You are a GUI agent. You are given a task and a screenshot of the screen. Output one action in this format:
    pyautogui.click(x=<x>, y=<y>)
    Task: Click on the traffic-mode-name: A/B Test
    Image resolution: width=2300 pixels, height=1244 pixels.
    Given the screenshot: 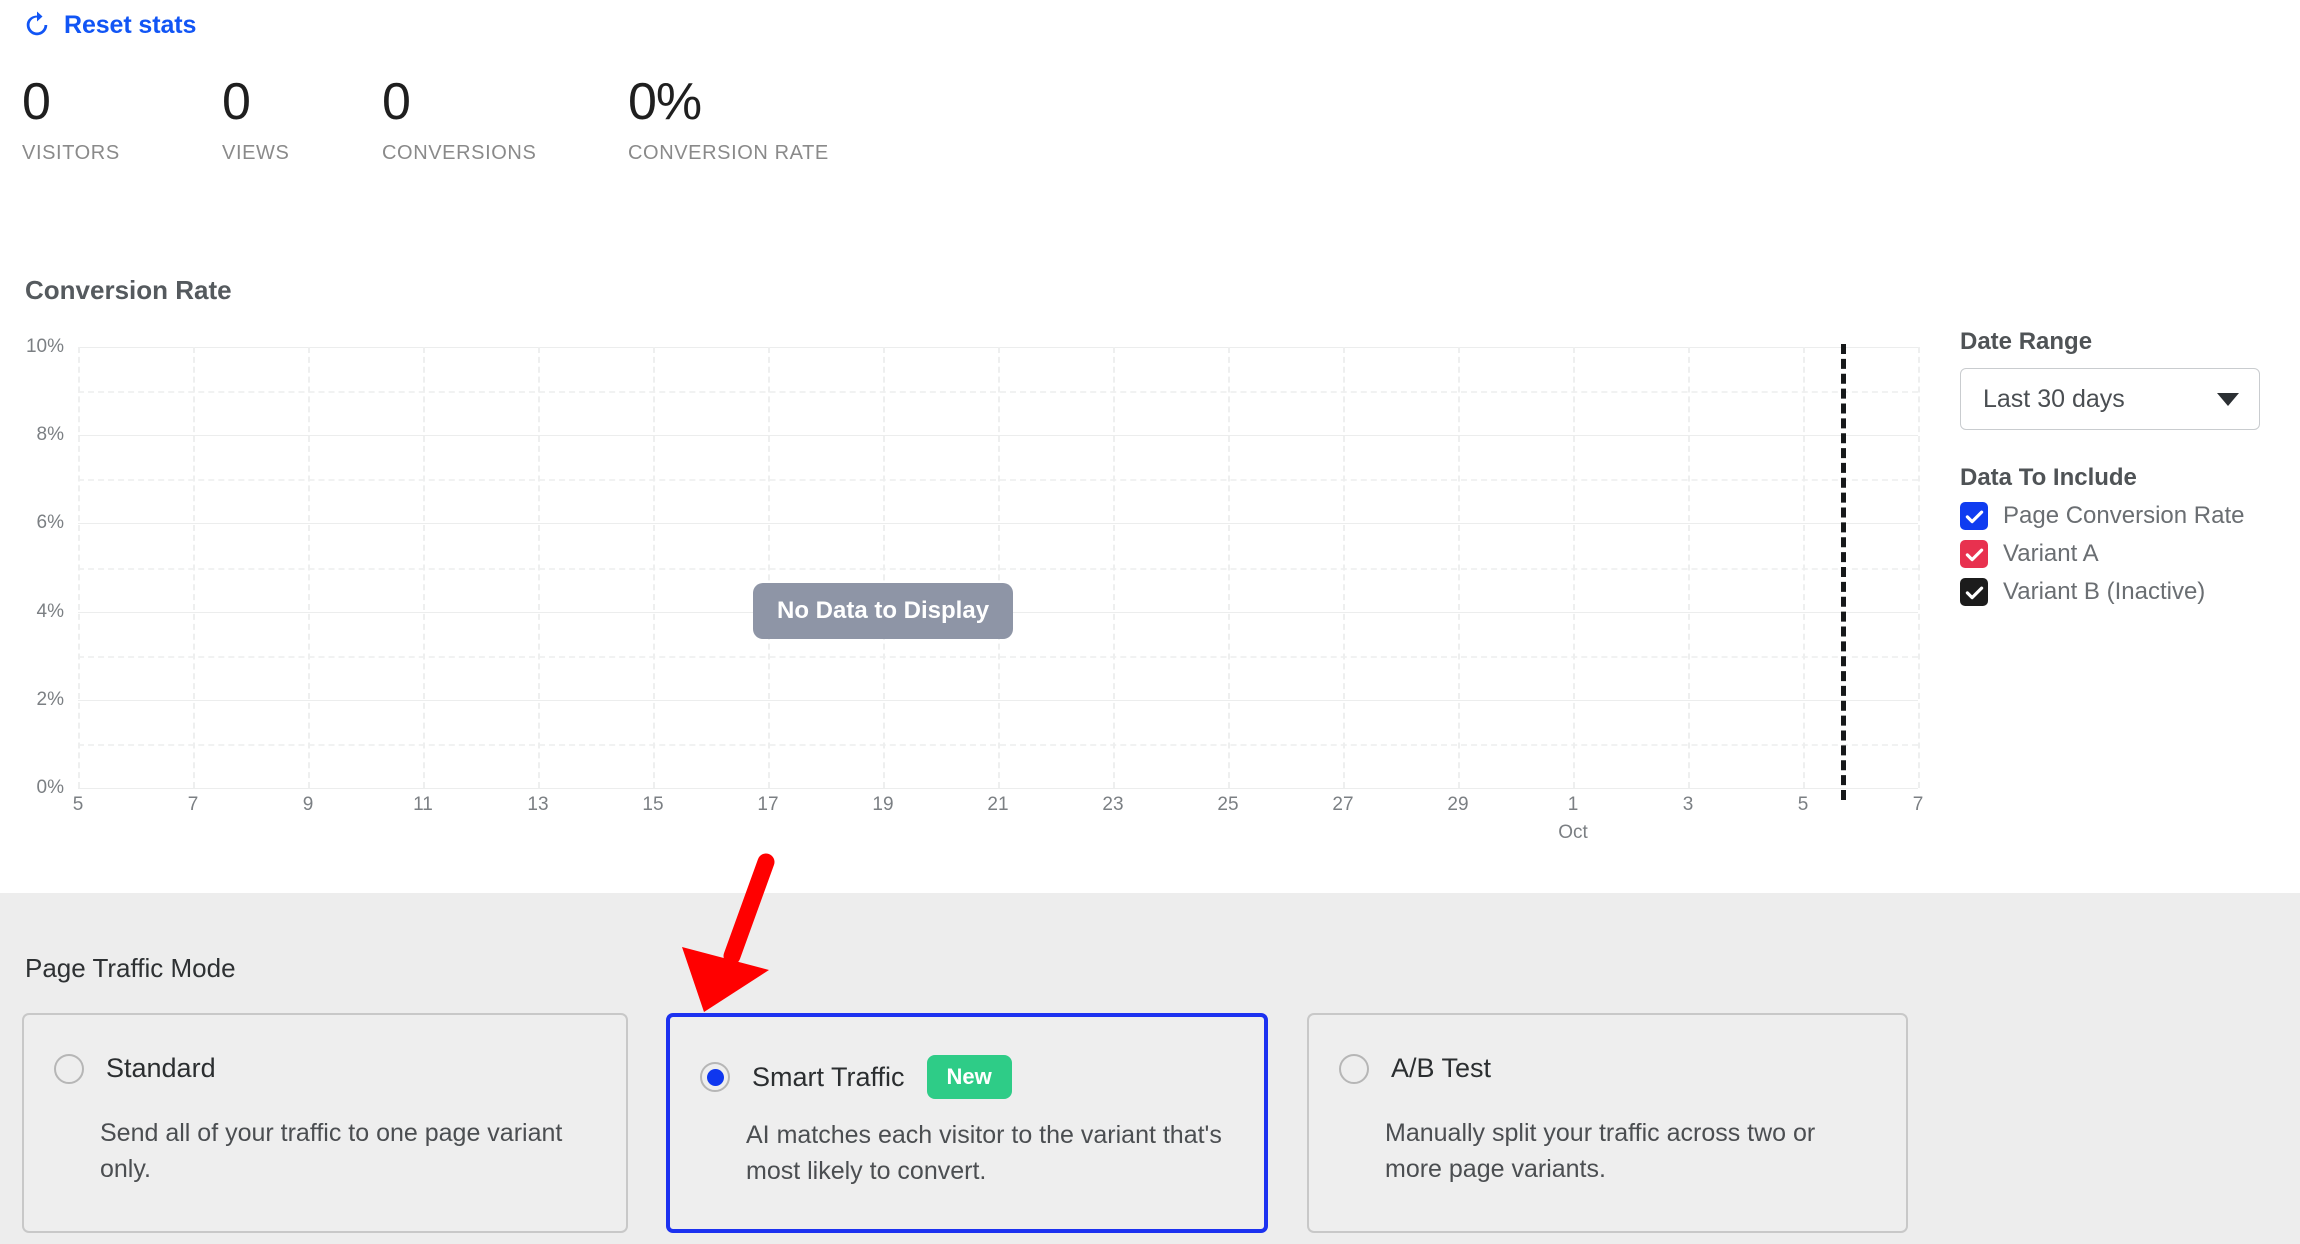 What is the action you would take?
    pyautogui.click(x=1441, y=1068)
    